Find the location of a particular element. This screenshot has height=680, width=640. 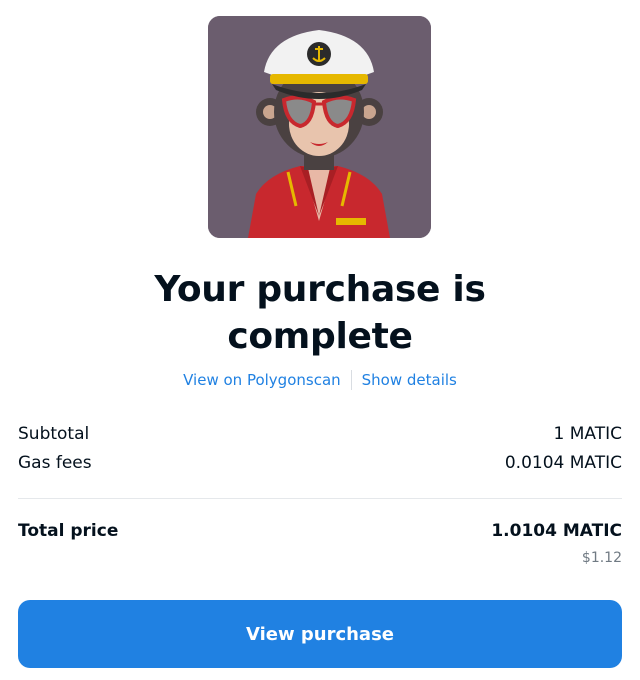

view-on-polygonscan-link: View on Polygonscan is located at coordinates (262, 380).